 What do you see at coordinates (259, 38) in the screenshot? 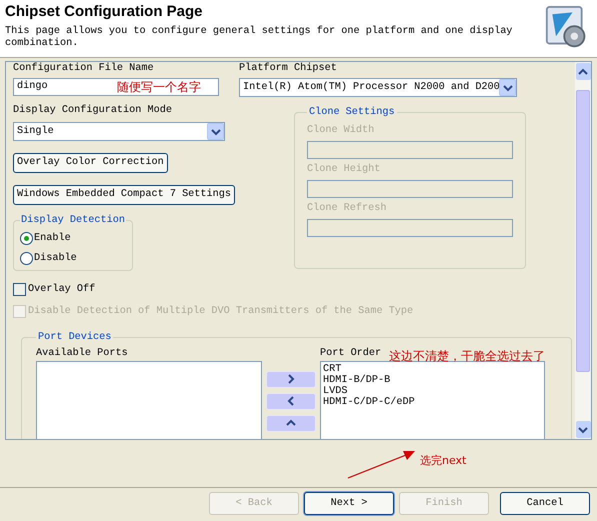
I see `page-description: This page allows you to configure general settings for one platform and one display combination.` at bounding box center [259, 38].